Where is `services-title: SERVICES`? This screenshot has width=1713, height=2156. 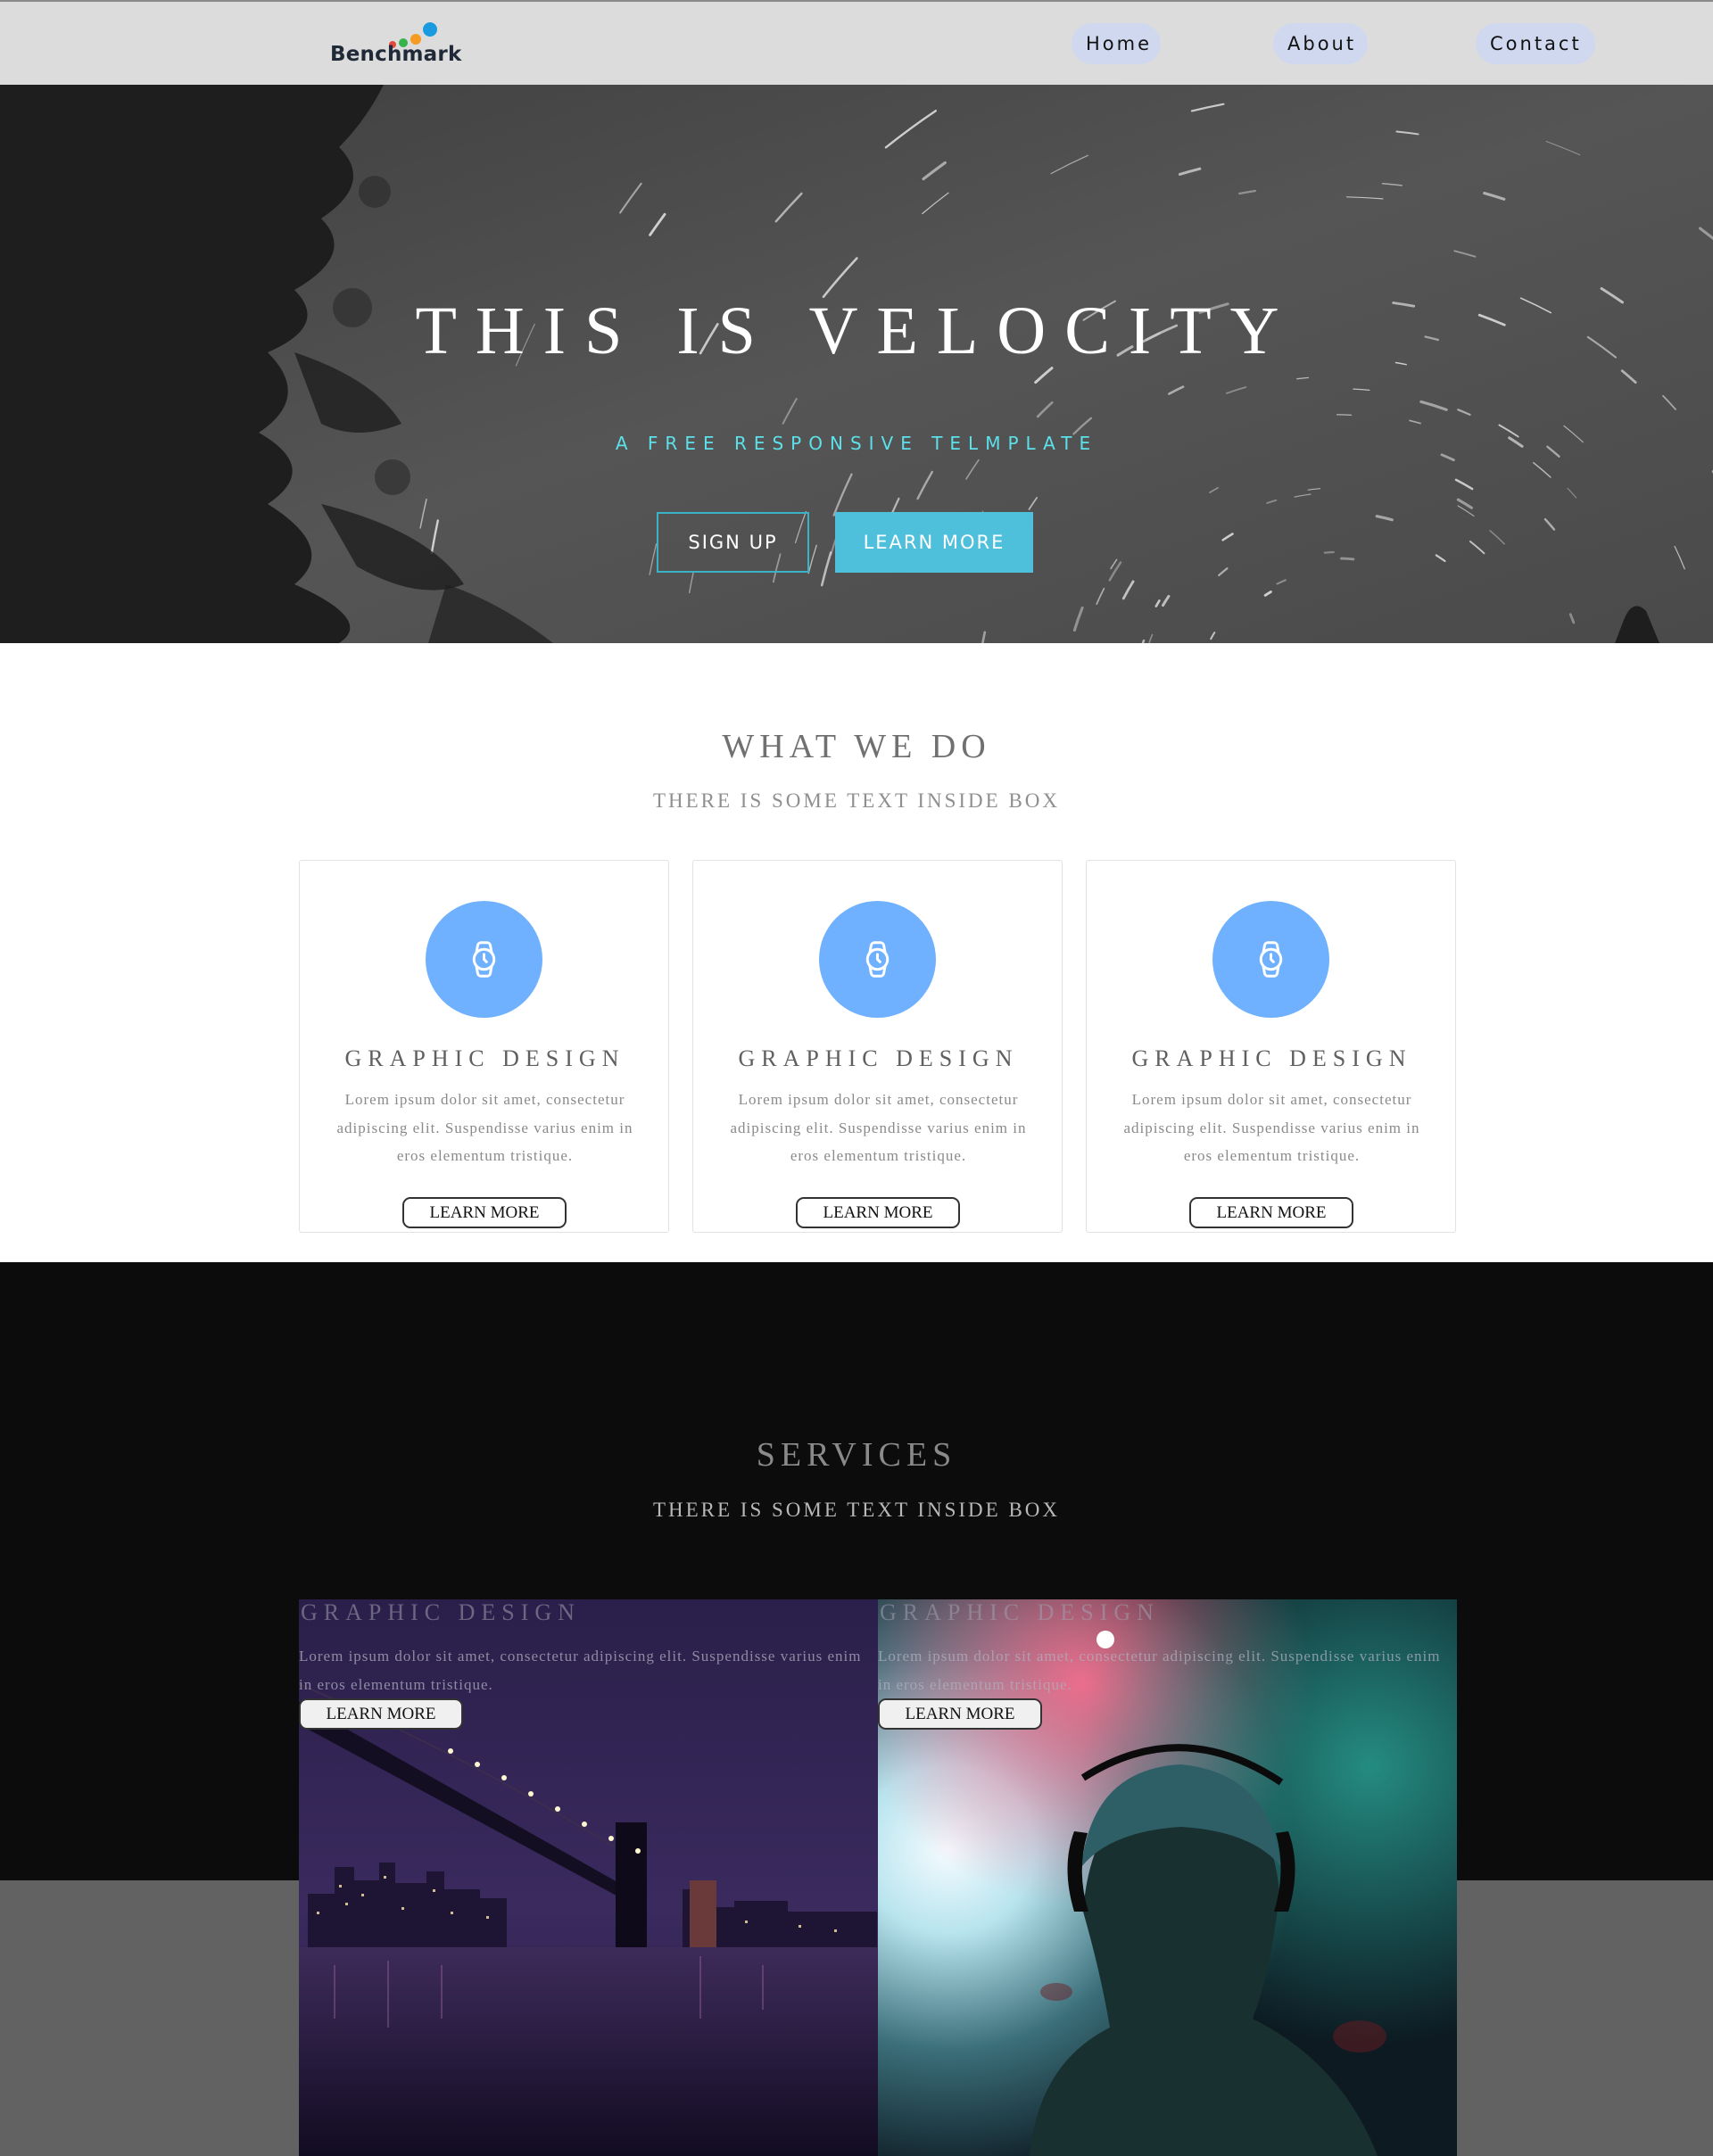
services-title: SERVICES is located at coordinates (856, 1455).